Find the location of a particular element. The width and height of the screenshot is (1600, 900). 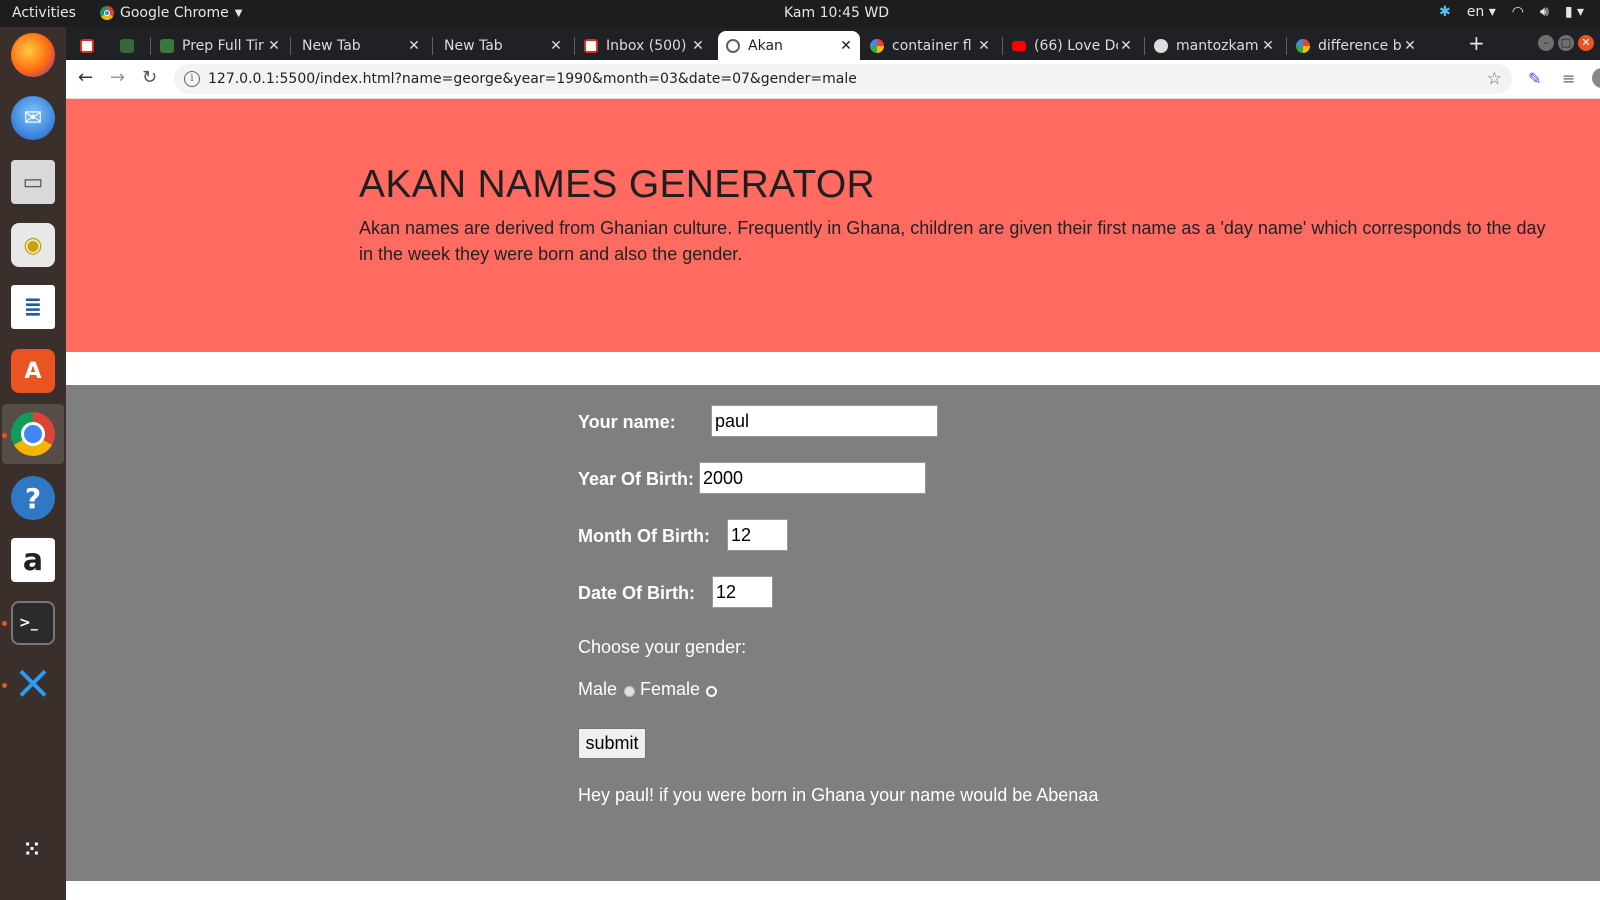

app-menu-label: Google Chrome is located at coordinates (174, 13).